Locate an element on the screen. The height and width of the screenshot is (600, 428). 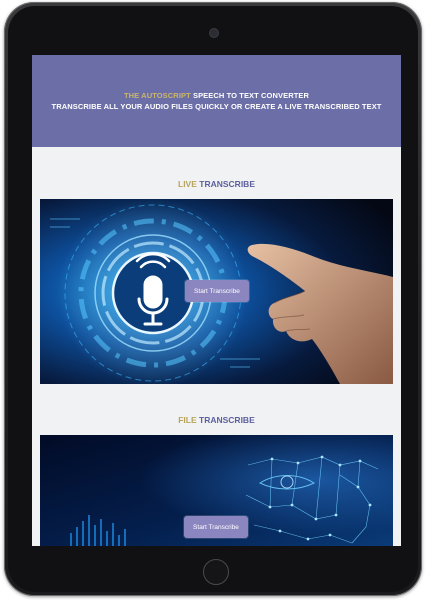
banner-title: THE AUTOSCRIPT SPEECH TO TEXT CONVERTER is located at coordinates (216, 95).